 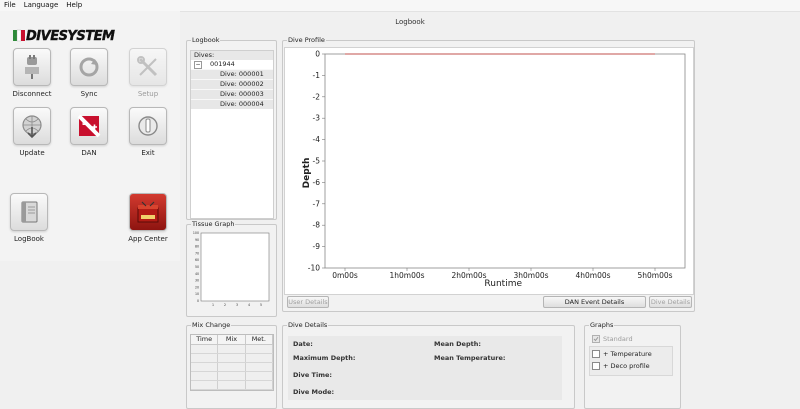 I want to click on tissue-graph-title: Tissue Graph, so click(x=213, y=224).